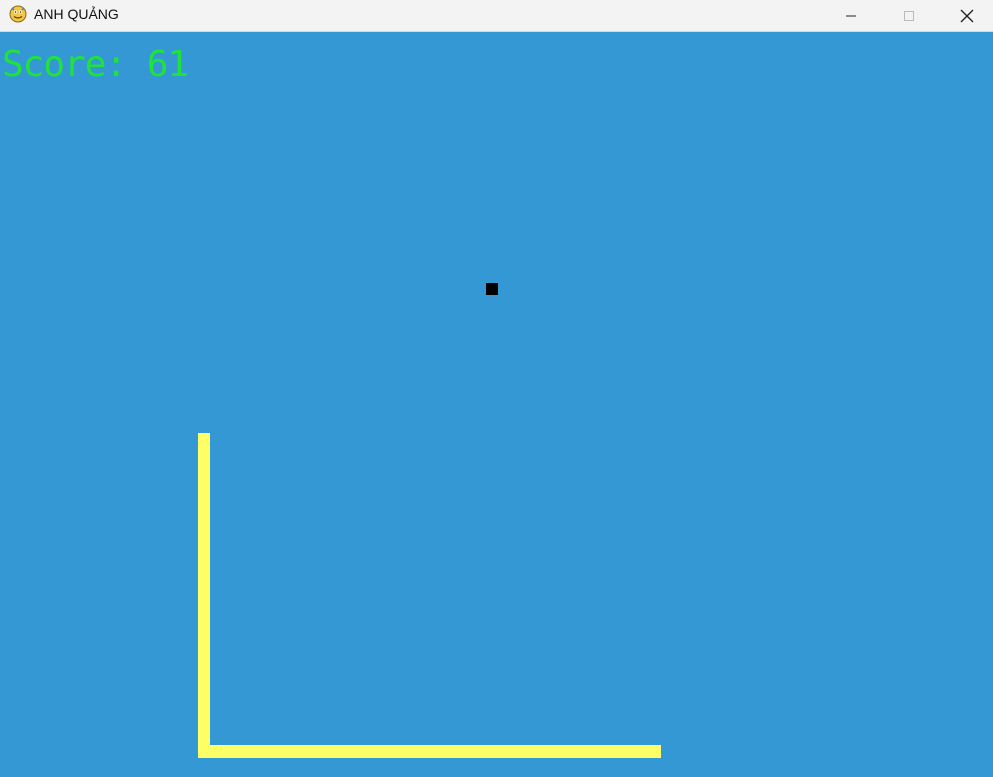 The height and width of the screenshot is (777, 993). I want to click on food-pellet, so click(492, 289).